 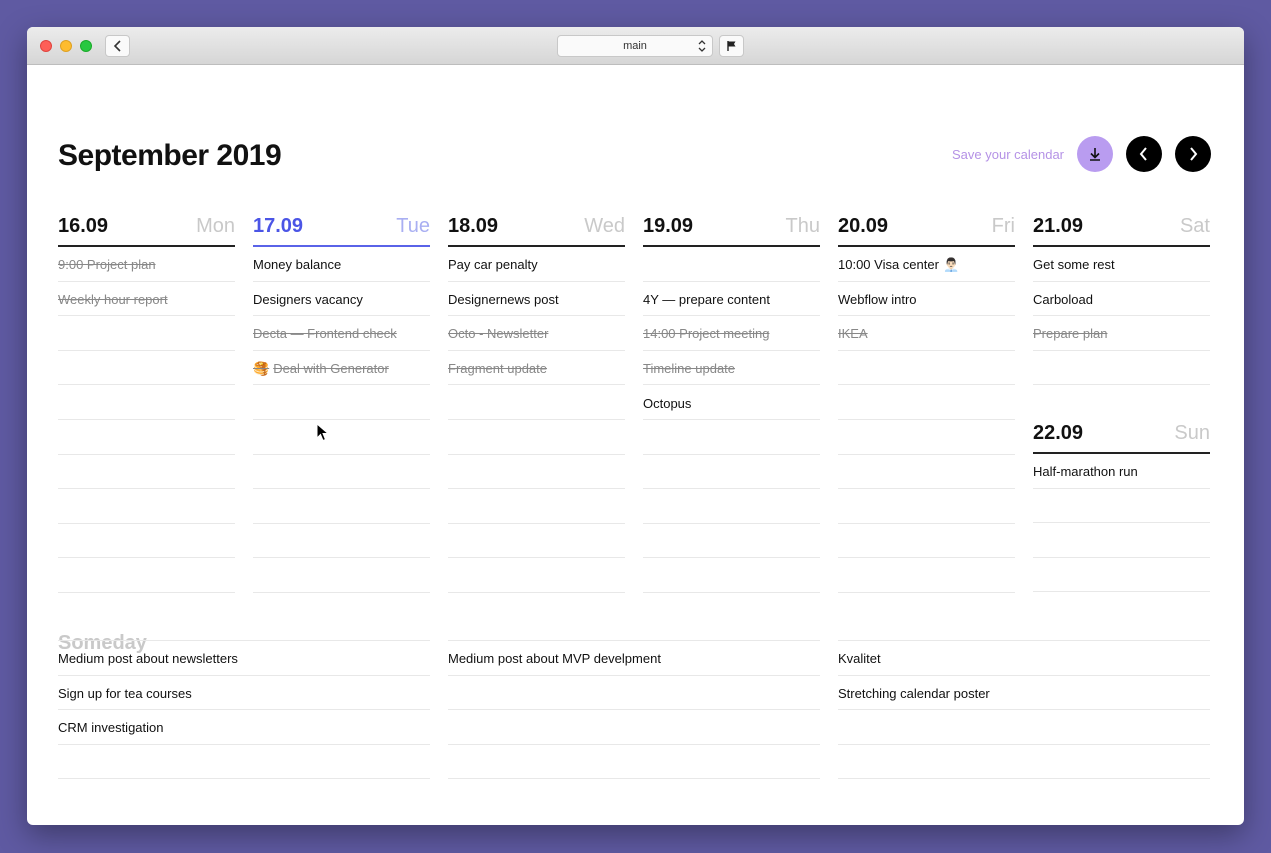 I want to click on task-slot: 9:00 Project plan, so click(x=146, y=264).